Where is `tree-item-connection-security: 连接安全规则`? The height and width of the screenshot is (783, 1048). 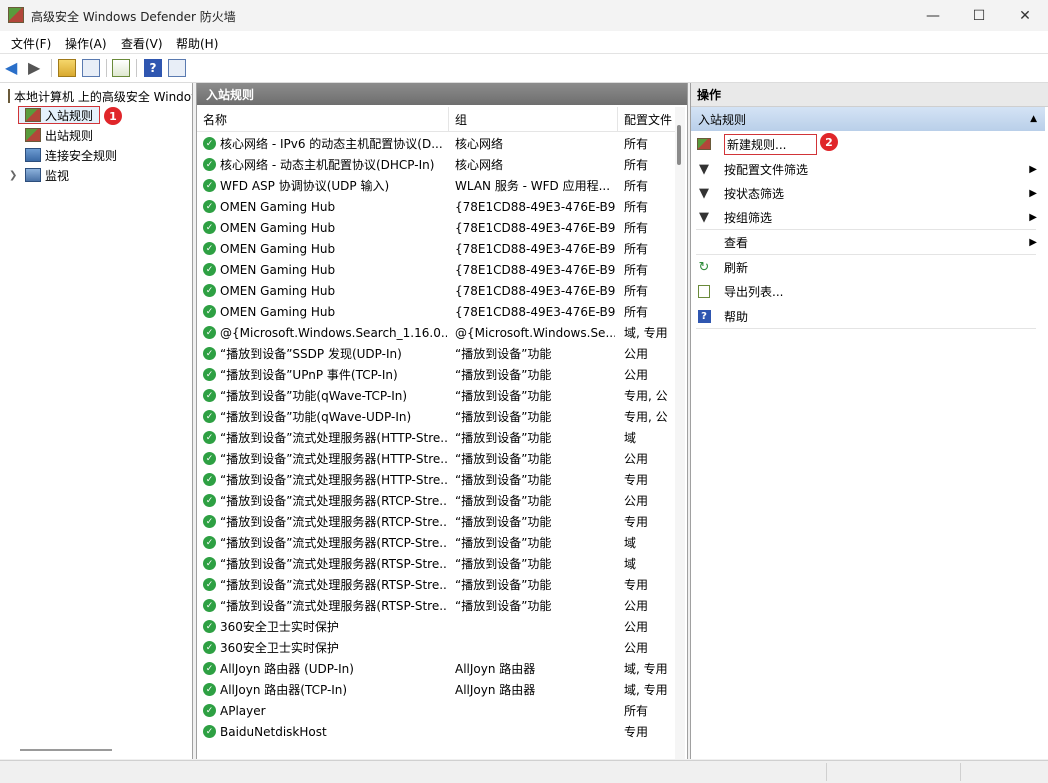 tree-item-connection-security: 连接安全规则 is located at coordinates (71, 155).